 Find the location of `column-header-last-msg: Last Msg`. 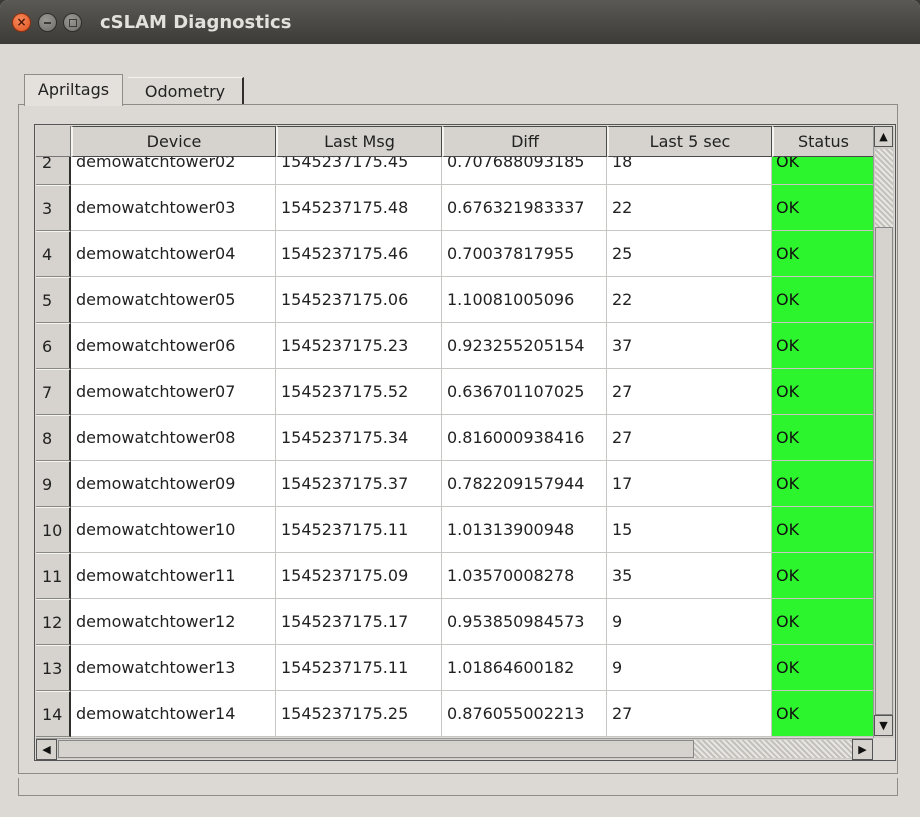

column-header-last-msg: Last Msg is located at coordinates (359, 141).